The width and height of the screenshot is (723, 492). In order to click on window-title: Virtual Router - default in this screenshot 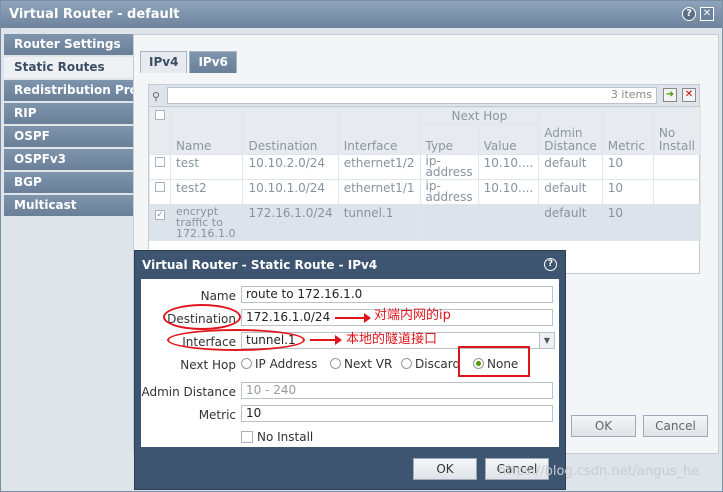, I will do `click(361, 14)`.